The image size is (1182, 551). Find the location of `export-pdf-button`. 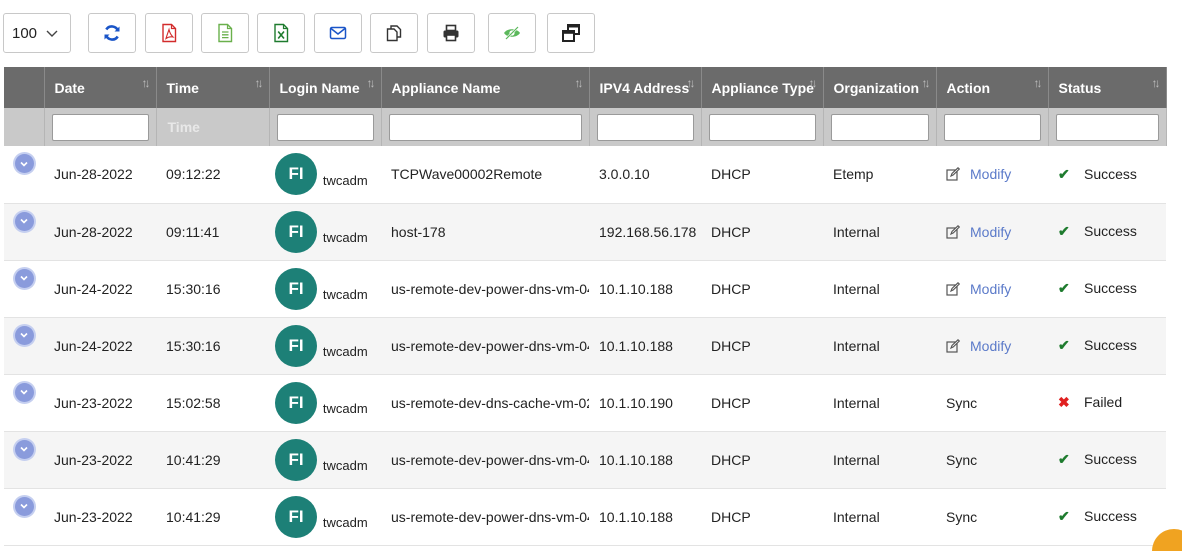

export-pdf-button is located at coordinates (169, 33).